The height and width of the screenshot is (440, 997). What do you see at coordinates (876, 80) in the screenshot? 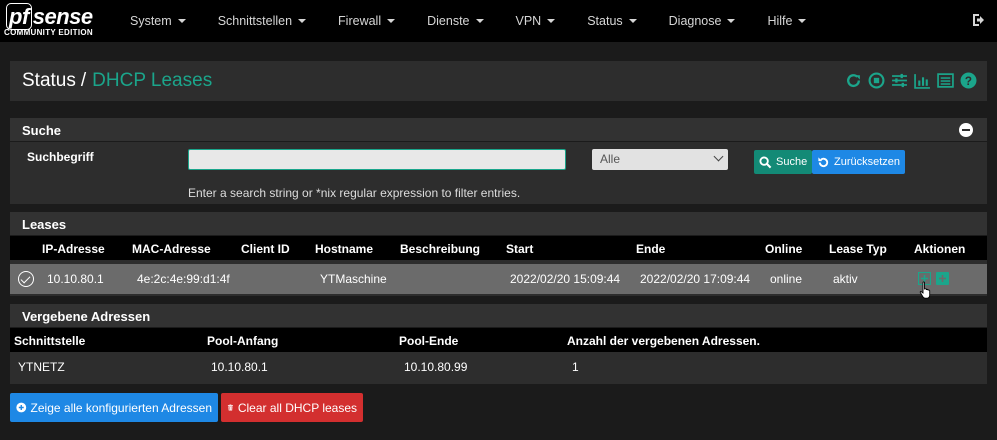
I see `stop-icon` at bounding box center [876, 80].